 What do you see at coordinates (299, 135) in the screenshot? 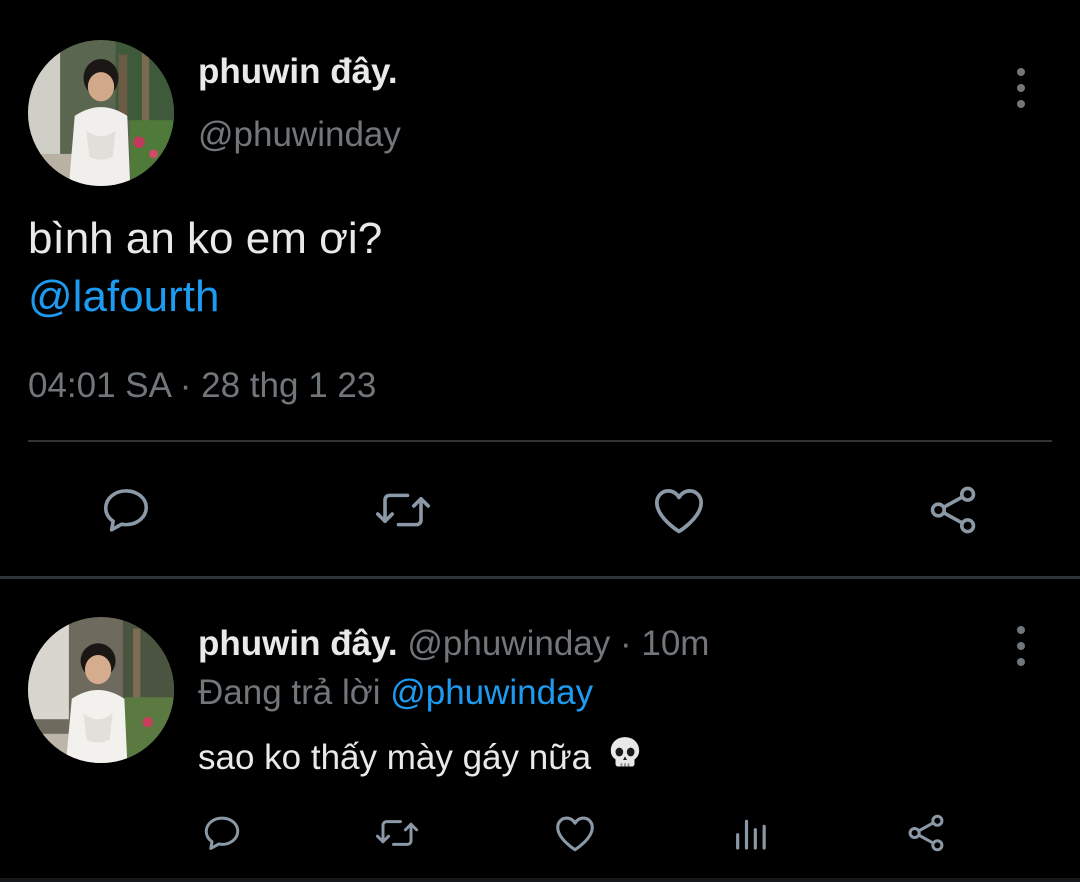
I see `user-handle: @phuwinday` at bounding box center [299, 135].